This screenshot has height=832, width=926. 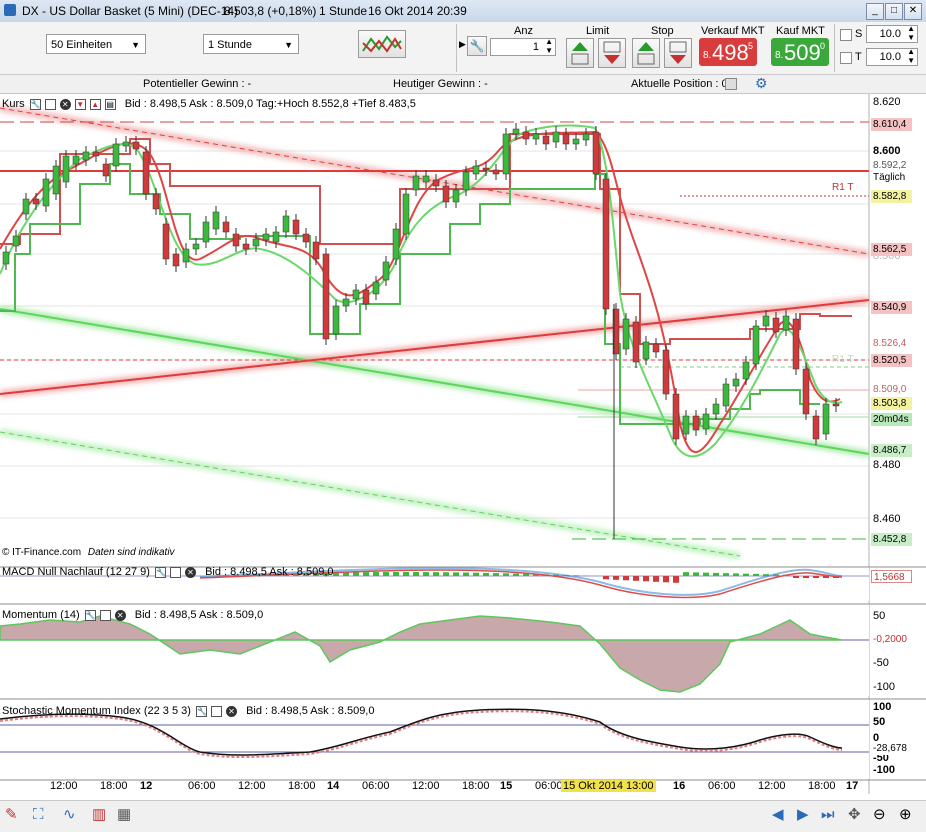 I want to click on momentum-tick: -100, so click(x=884, y=687).